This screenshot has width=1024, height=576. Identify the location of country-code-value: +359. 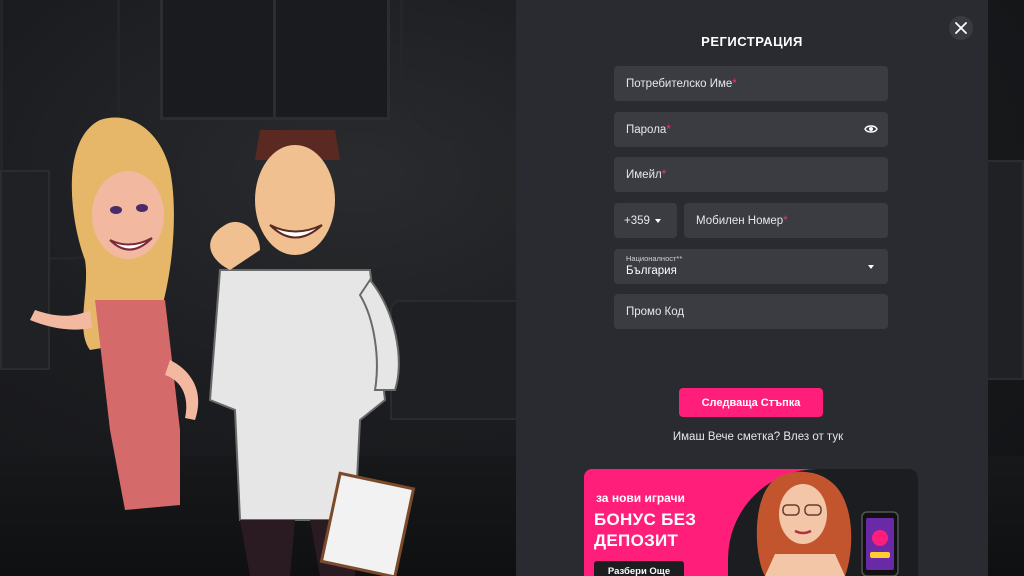
(637, 220).